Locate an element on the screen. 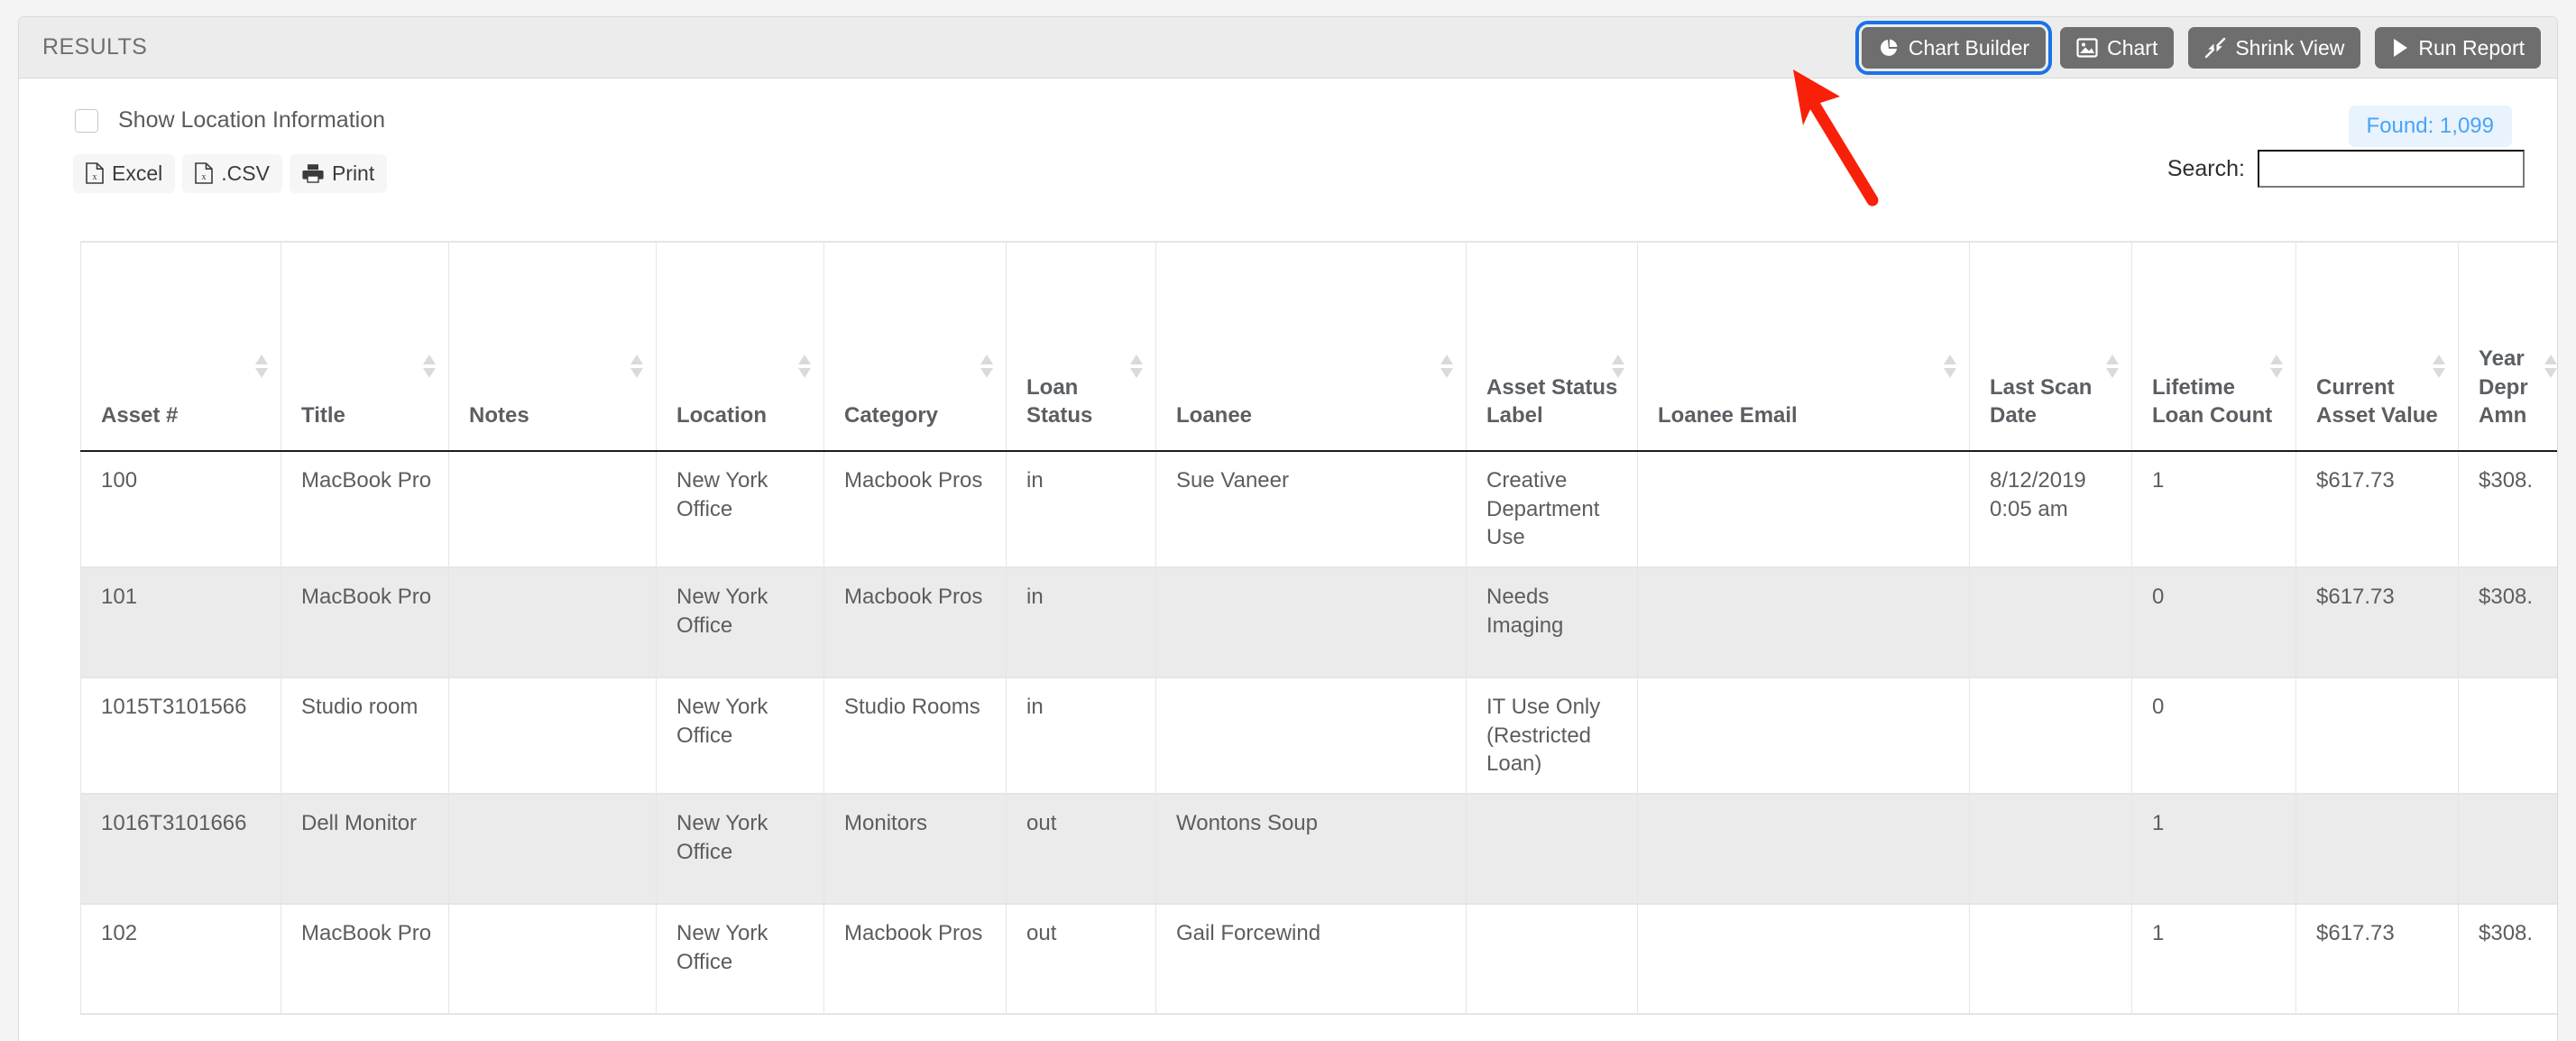  cell-category: Monitors is located at coordinates (915, 850).